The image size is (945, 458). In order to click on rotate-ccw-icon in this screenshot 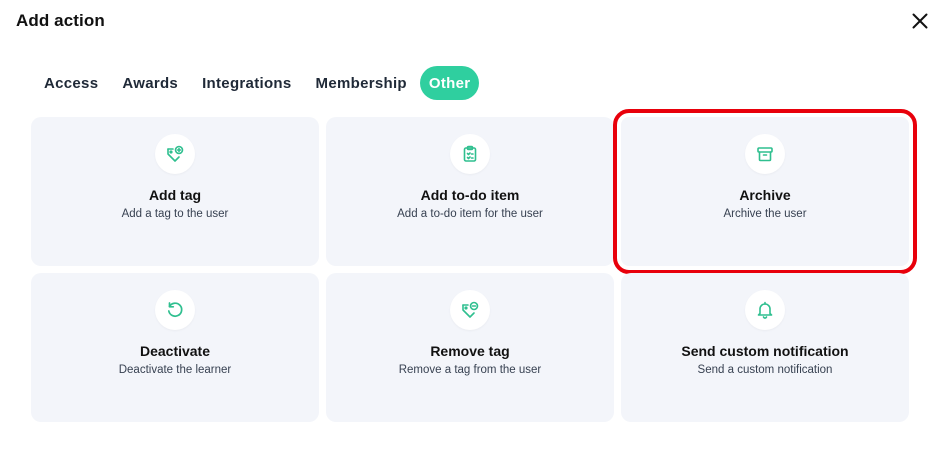, I will do `click(175, 309)`.